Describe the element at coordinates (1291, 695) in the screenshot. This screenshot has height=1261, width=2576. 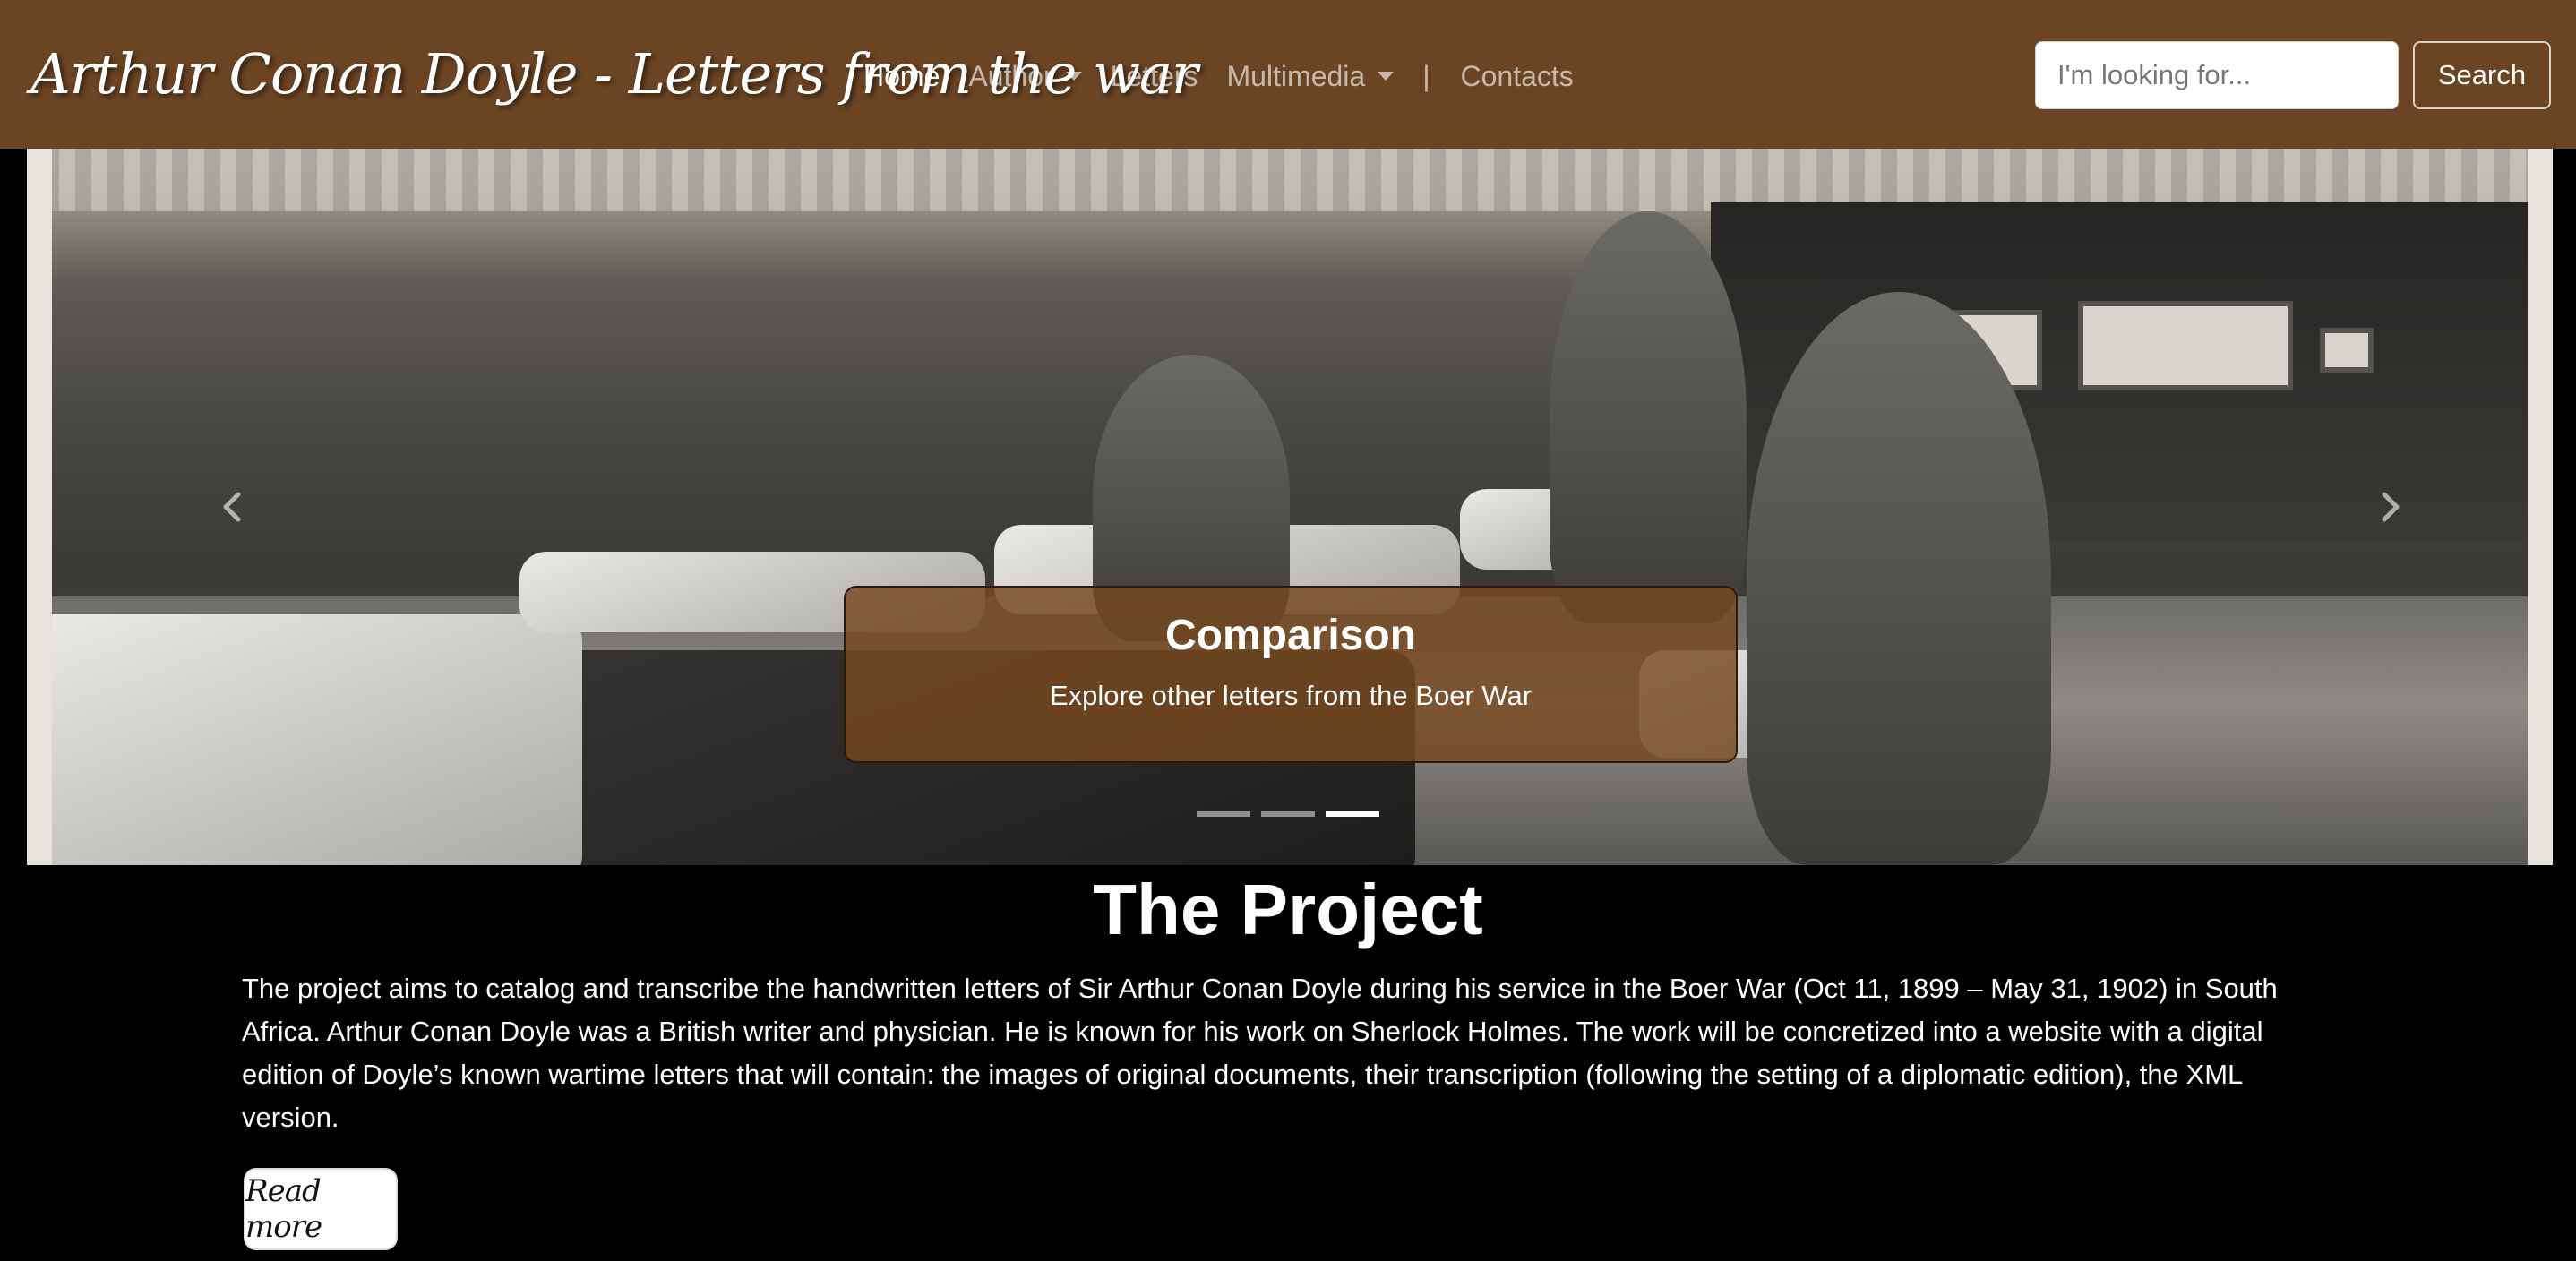
I see `caption-text: Explore other letters from the Boer War` at that location.